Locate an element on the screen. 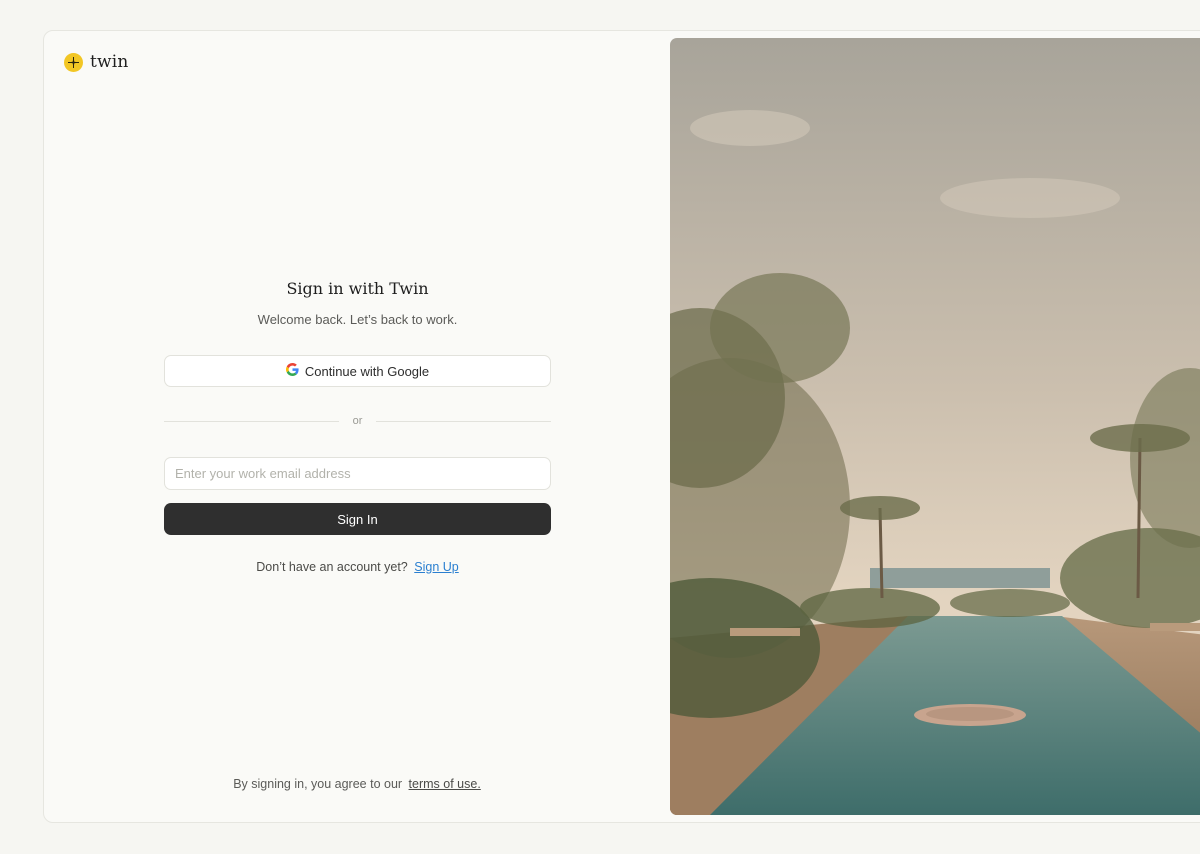  or-divider: or is located at coordinates (357, 421).